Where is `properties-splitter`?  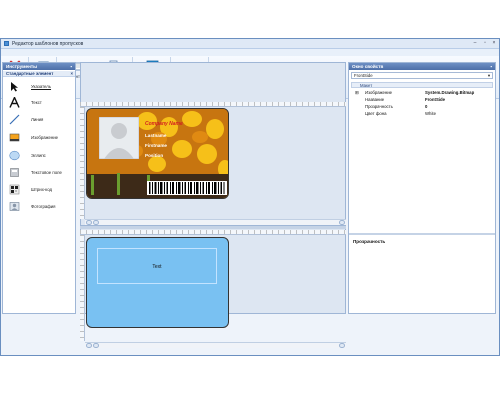
properties-splitter is located at coordinates (422, 234).